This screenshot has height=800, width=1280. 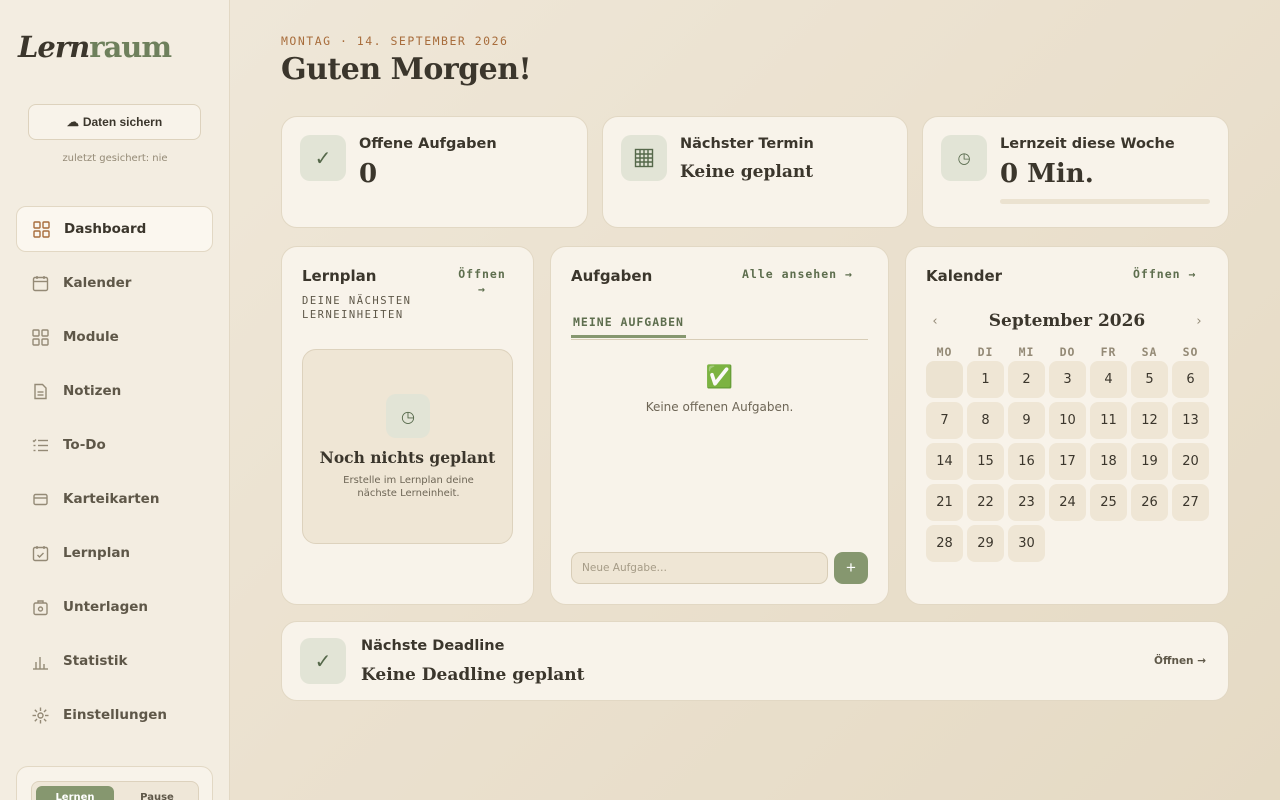 I want to click on todo-icon, so click(x=40, y=445).